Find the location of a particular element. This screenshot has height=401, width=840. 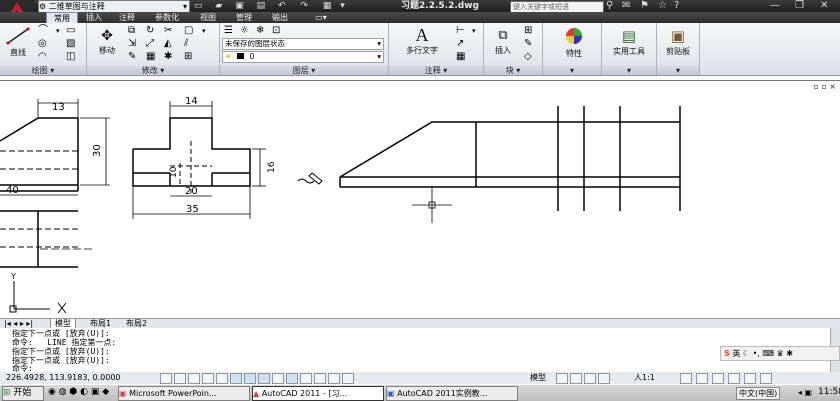

tab-manage: 管理 is located at coordinates (244, 17).